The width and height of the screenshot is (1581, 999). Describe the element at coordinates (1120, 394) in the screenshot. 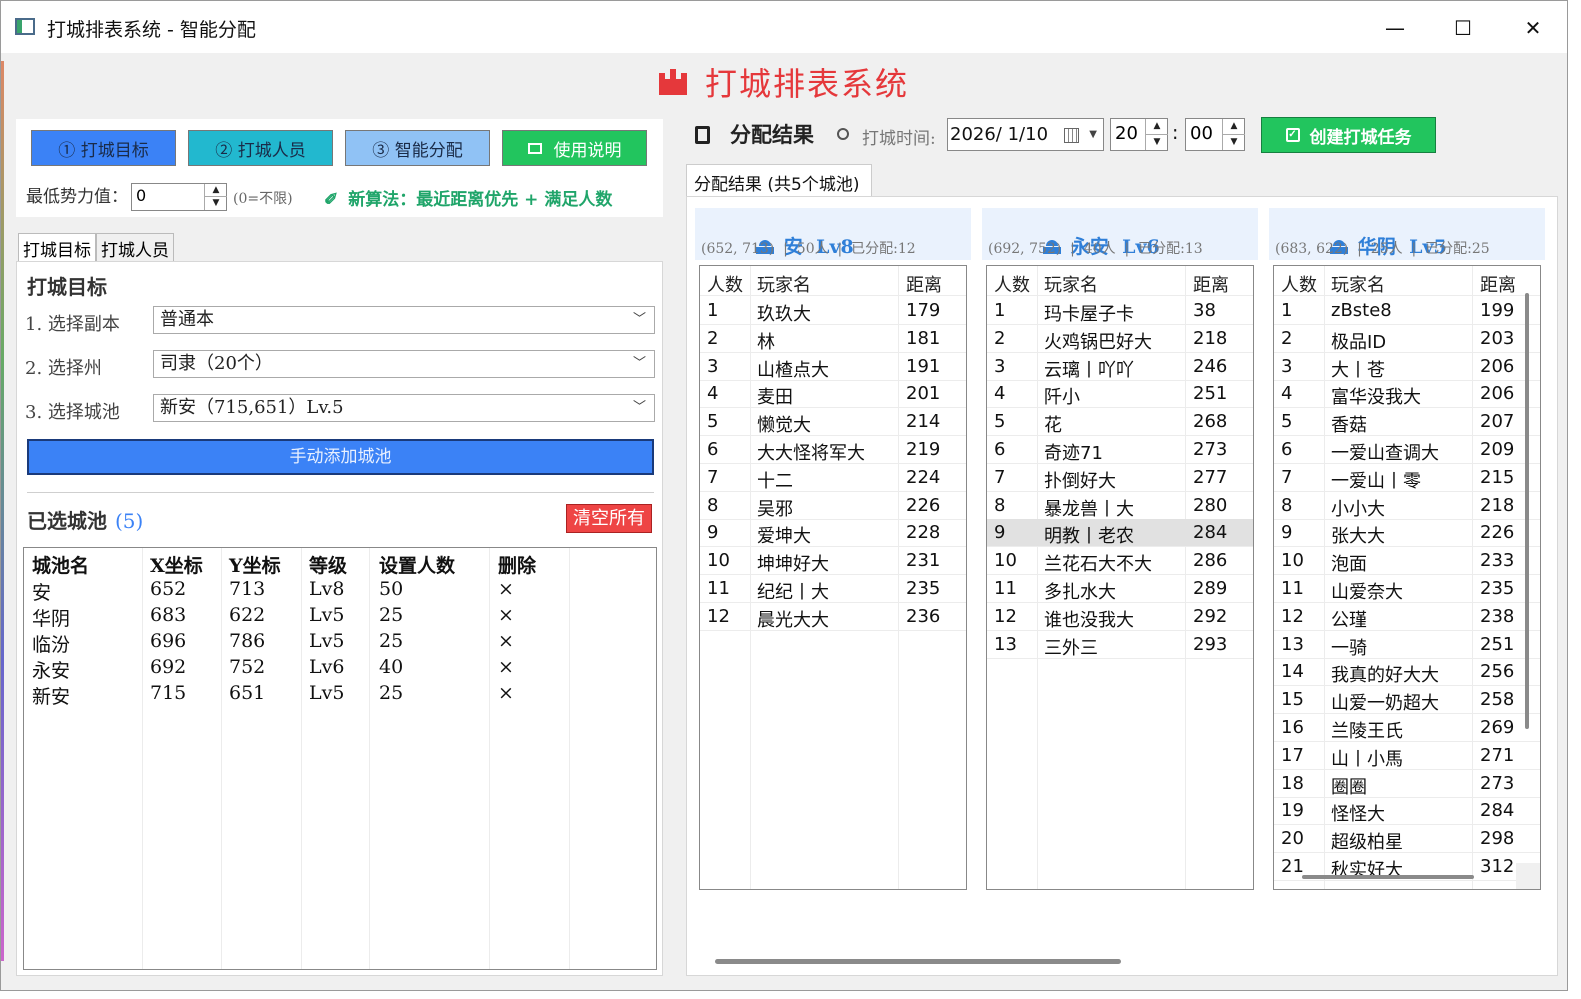

I see `list-item: 4 阡小 251` at that location.